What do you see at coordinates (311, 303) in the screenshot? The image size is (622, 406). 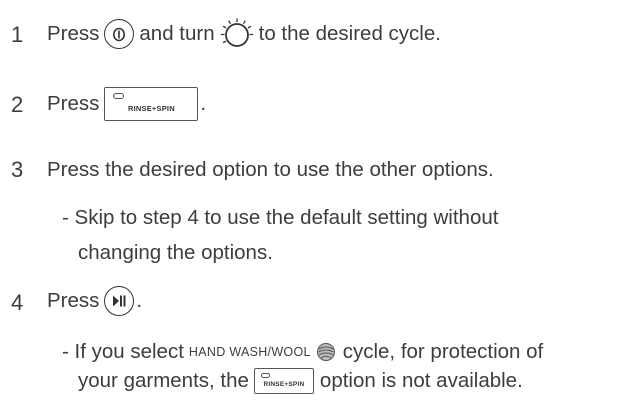 I see `step-4: 4 Press .` at bounding box center [311, 303].